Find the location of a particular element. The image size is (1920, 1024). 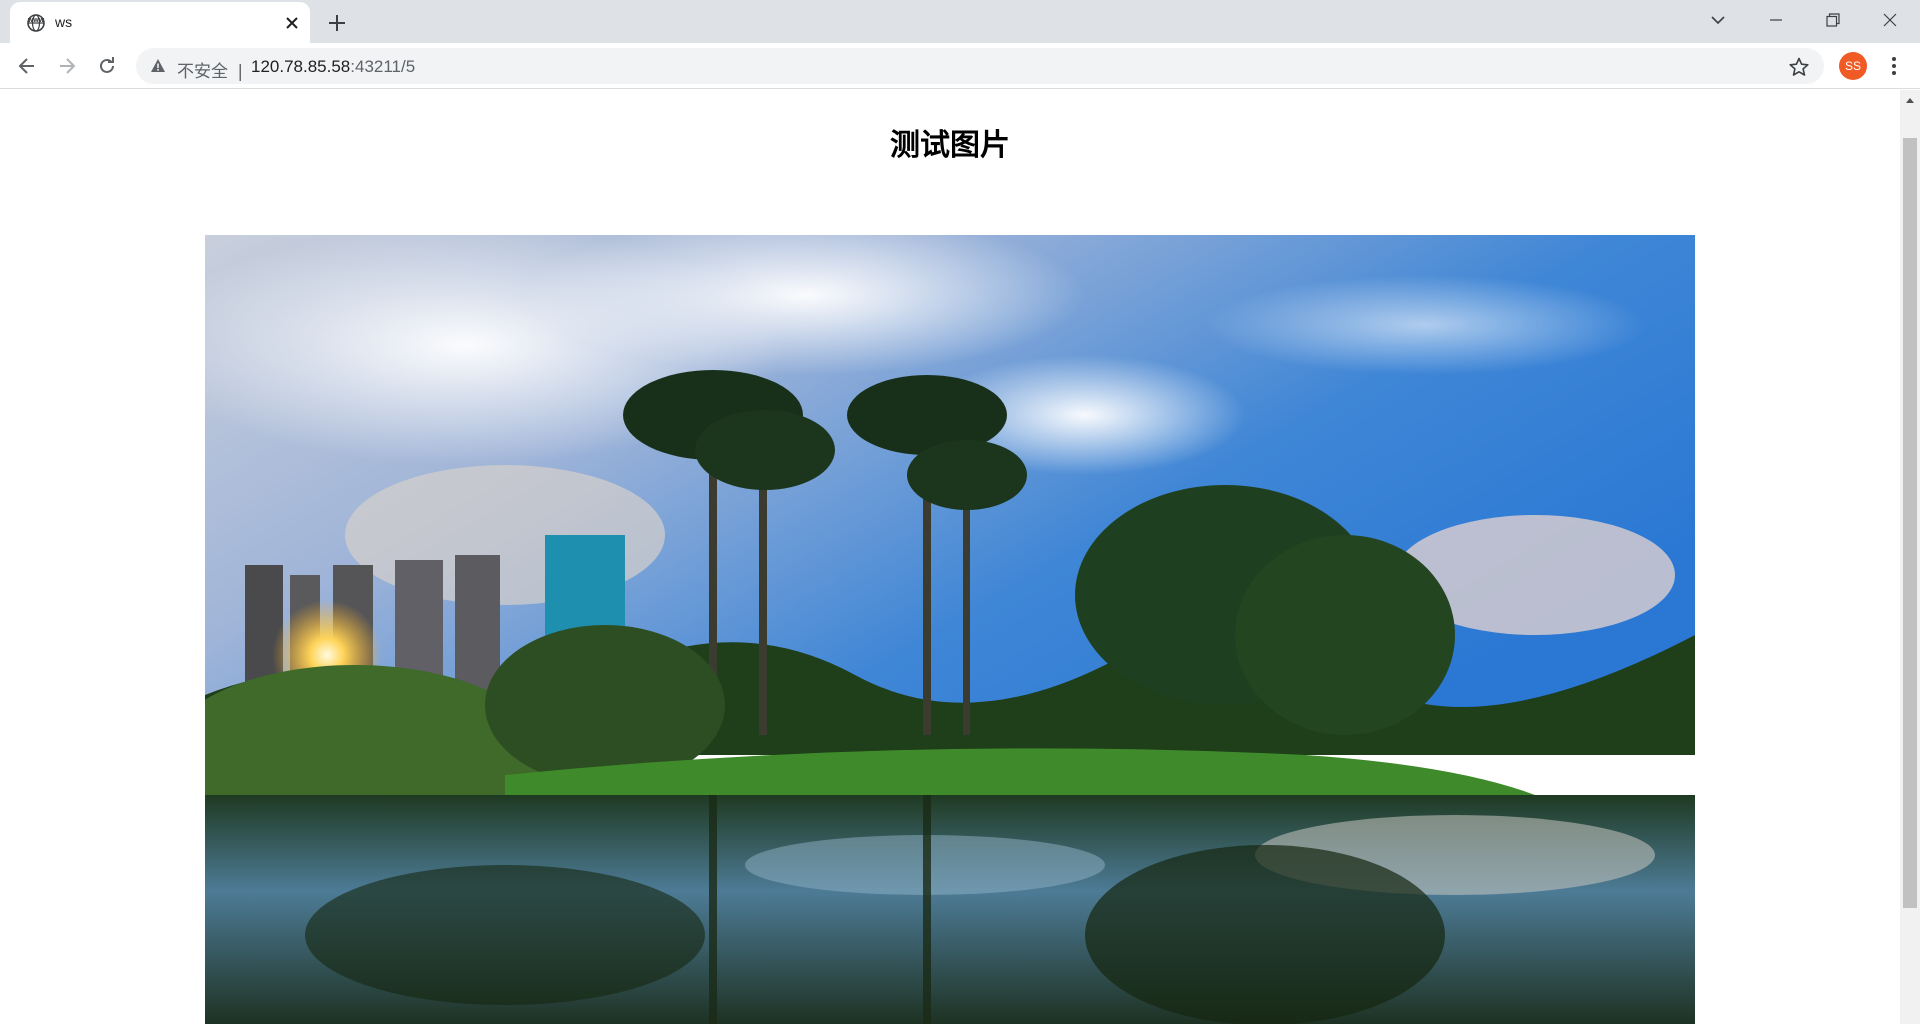

scroll-up-arrow-icon is located at coordinates (1910, 100).